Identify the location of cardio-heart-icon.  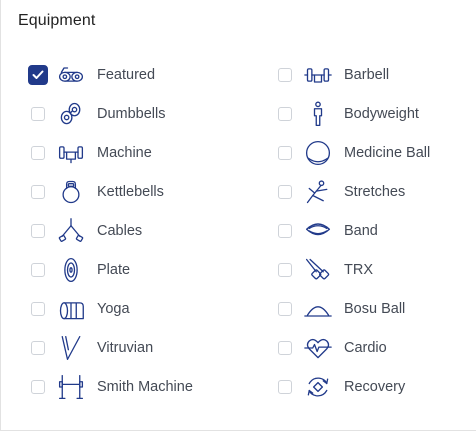
(318, 348).